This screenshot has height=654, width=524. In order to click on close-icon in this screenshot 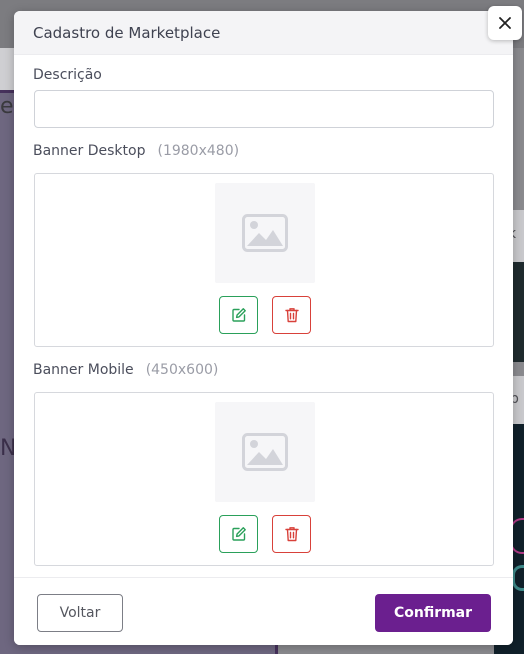, I will do `click(505, 23)`.